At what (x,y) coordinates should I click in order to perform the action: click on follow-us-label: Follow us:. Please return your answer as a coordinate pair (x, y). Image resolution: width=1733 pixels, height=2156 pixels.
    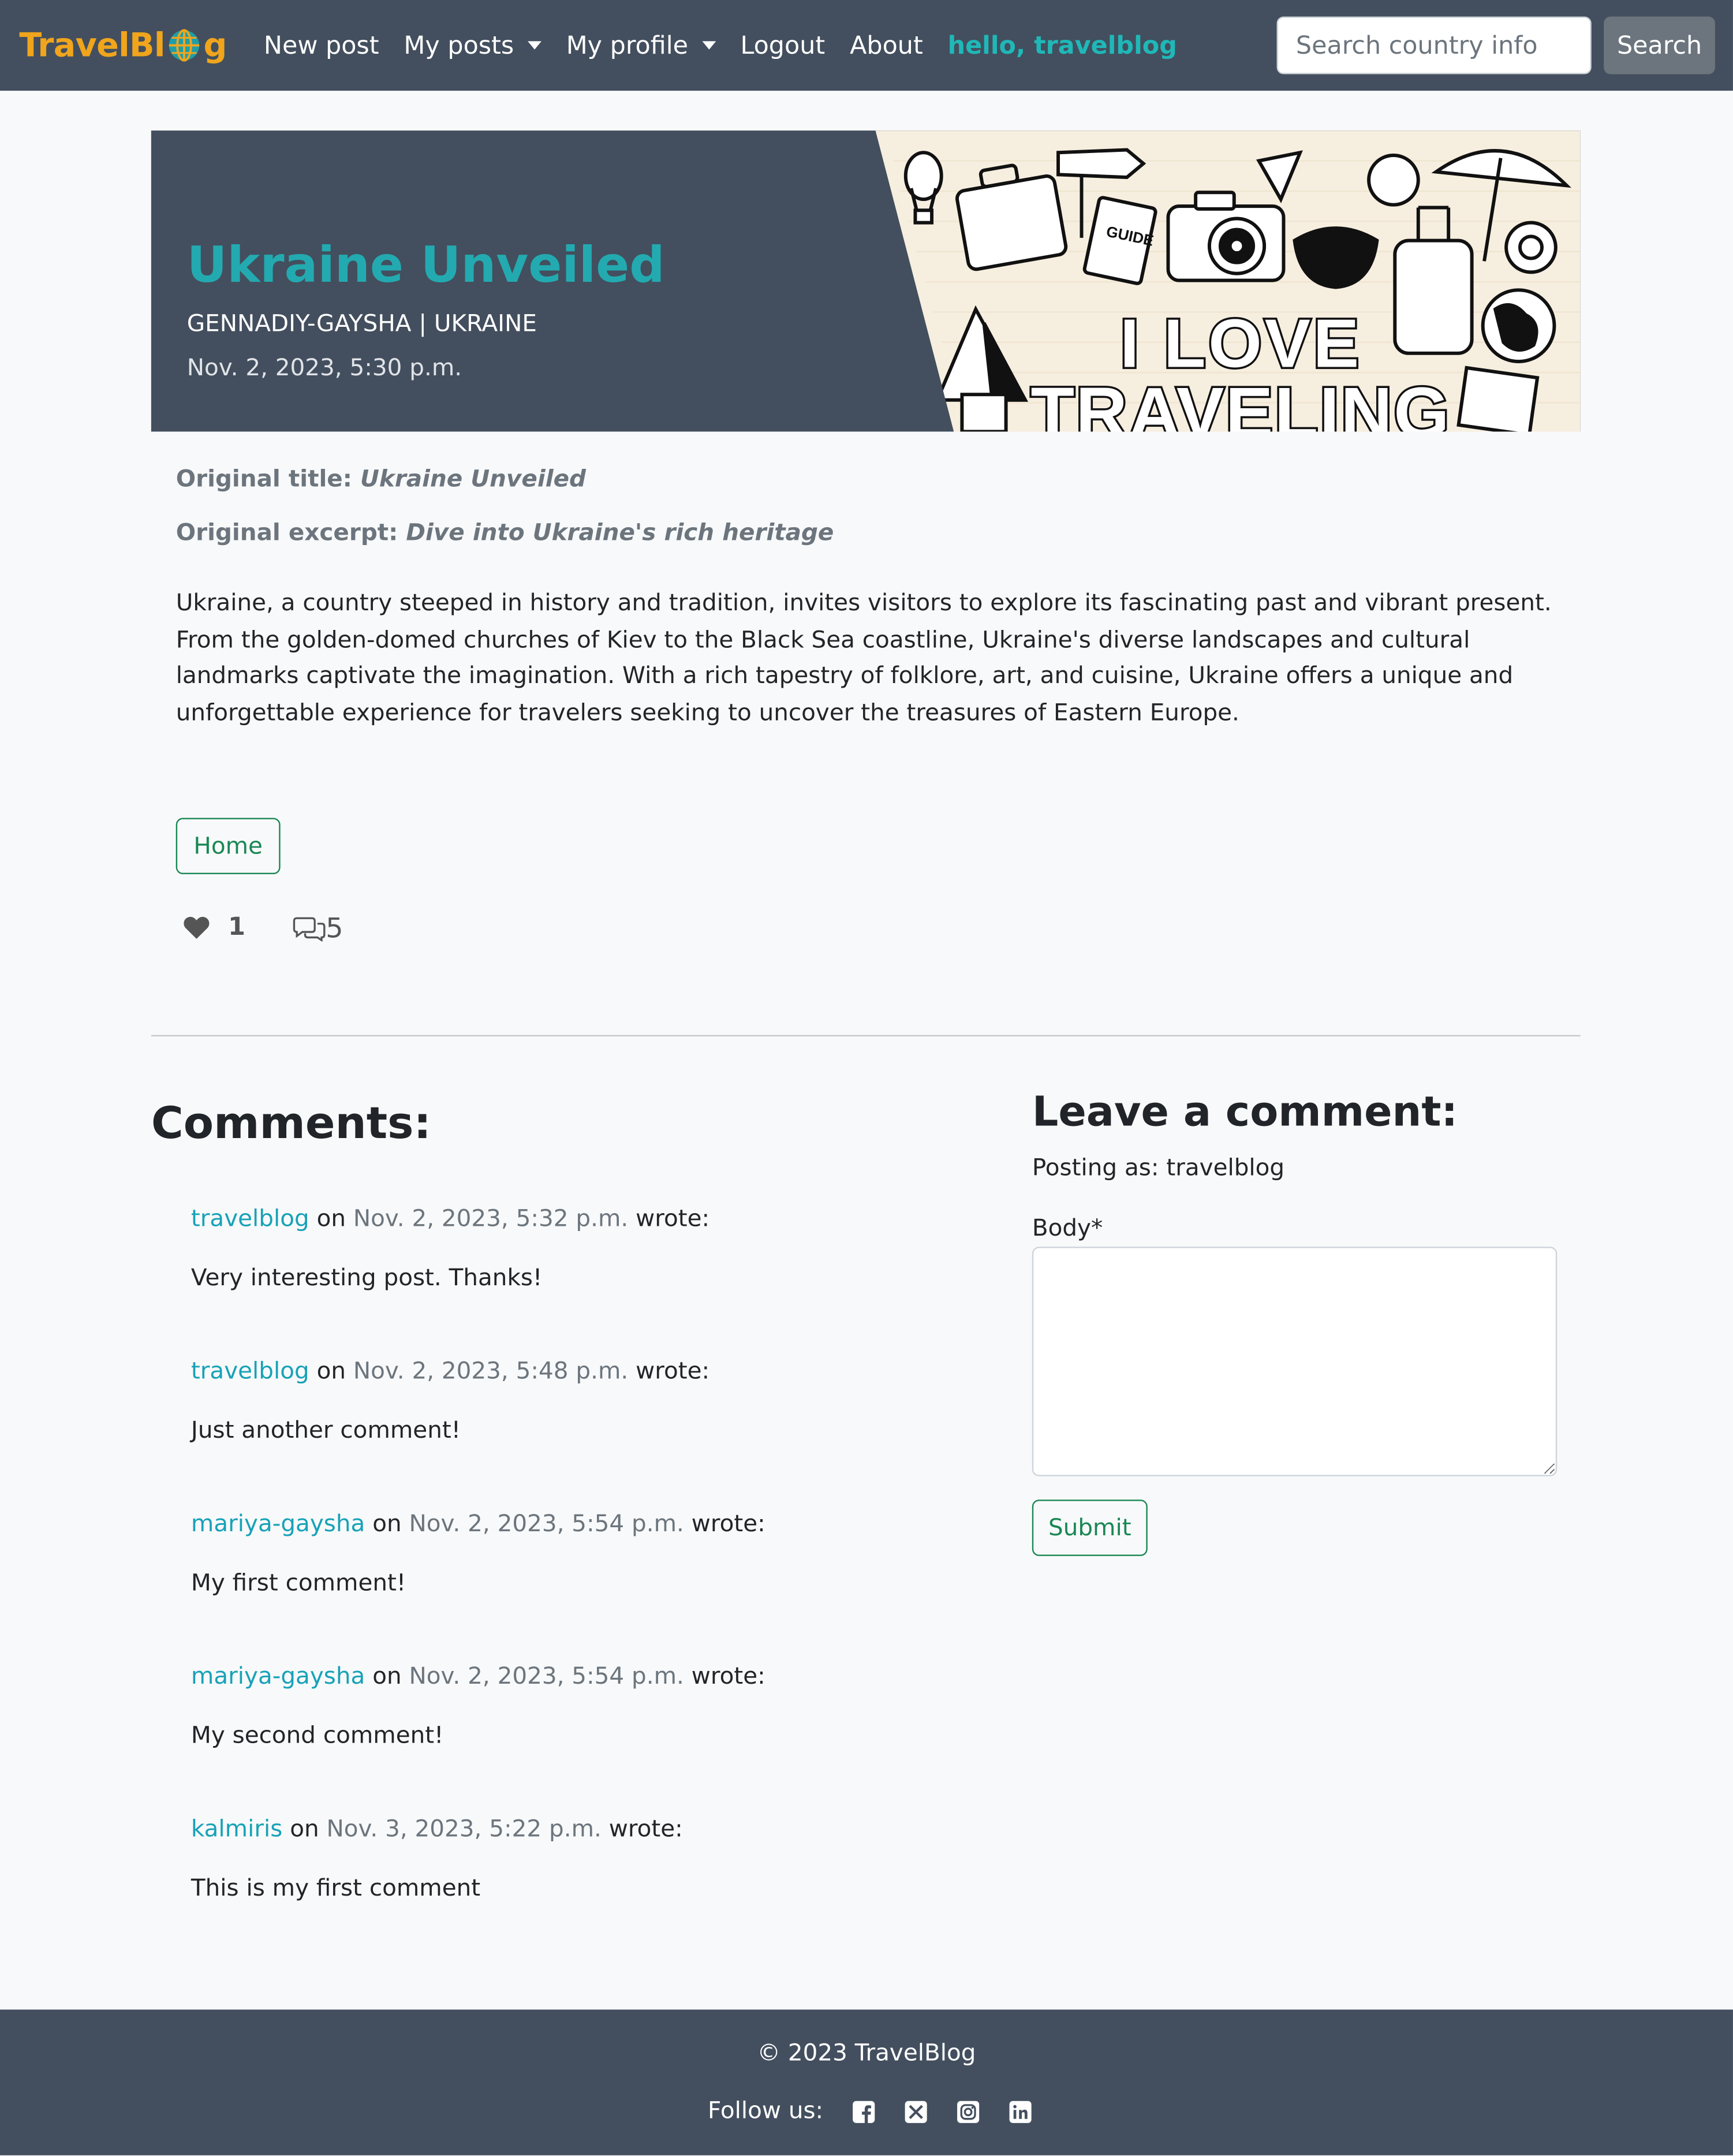
    Looking at the image, I should click on (766, 2111).